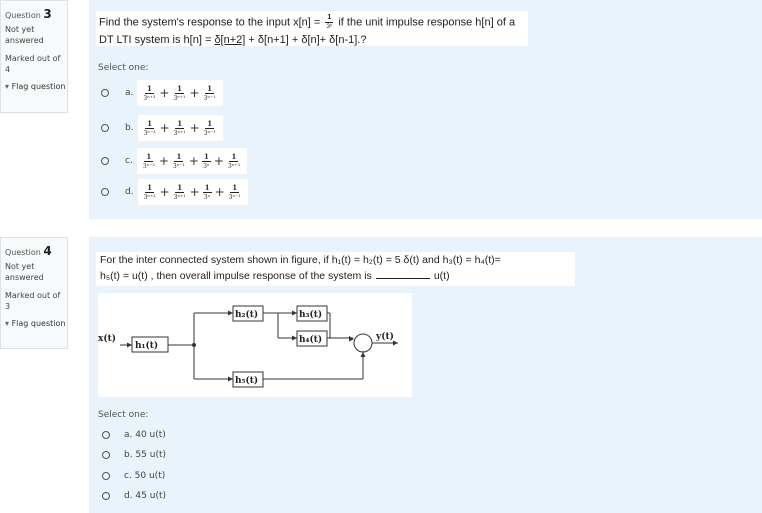  What do you see at coordinates (191, 161) in the screenshot?
I see `option-c-formula: 1 3ⁿ⁻² + 1 3ⁿ⁻¹ + 1 3ⁿ + 1 3ⁿ⁺³` at bounding box center [191, 161].